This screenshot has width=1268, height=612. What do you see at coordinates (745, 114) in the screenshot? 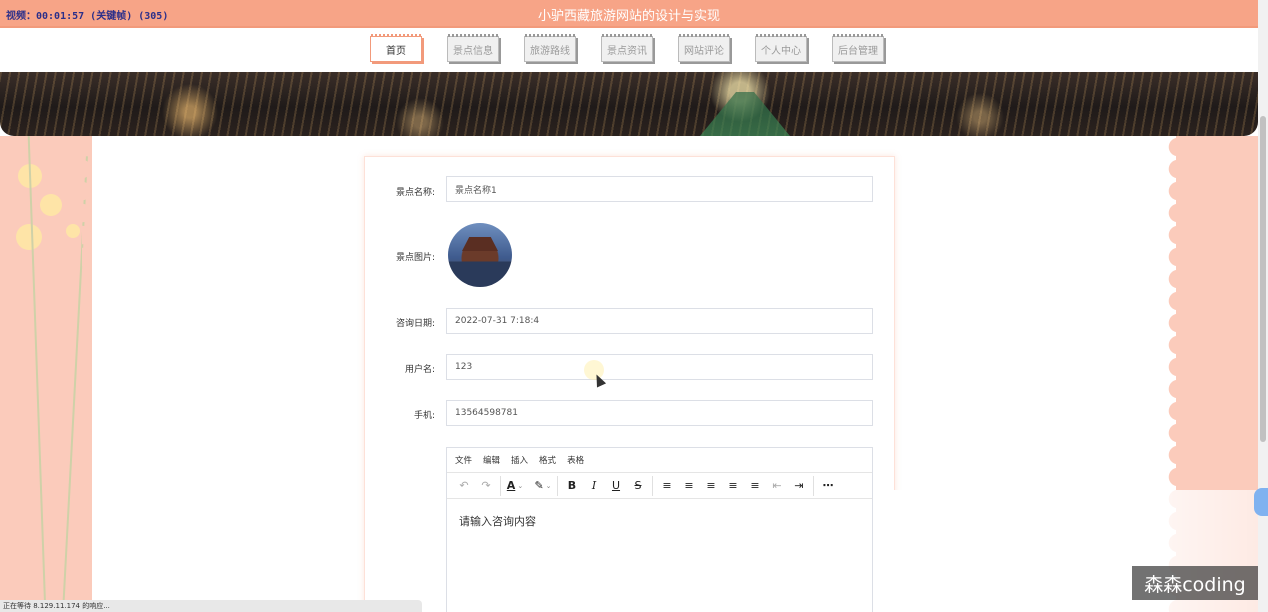
I see `banner-park-strip` at bounding box center [745, 114].